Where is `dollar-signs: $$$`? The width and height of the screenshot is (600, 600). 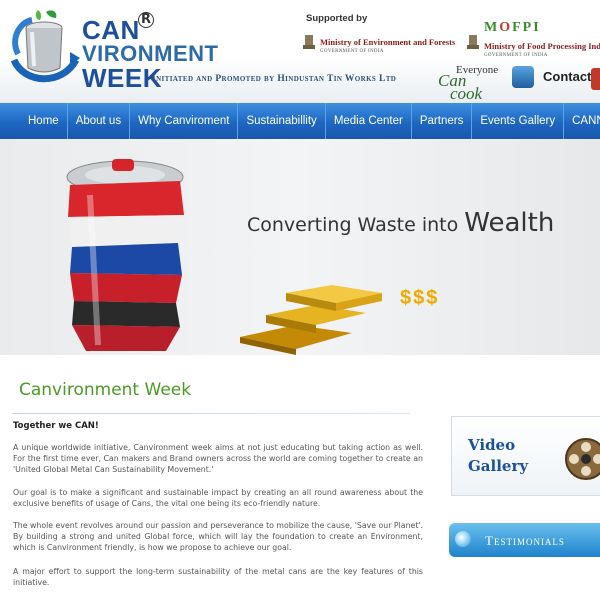
dollar-signs: $$$ is located at coordinates (420, 298).